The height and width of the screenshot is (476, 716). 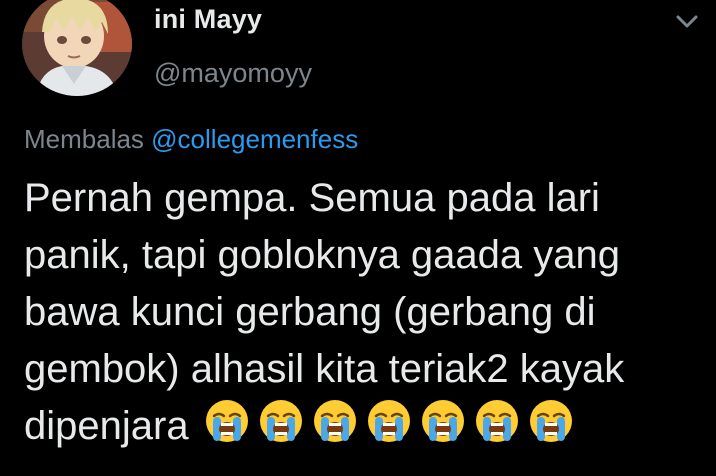 I want to click on chevron-down-icon, so click(x=687, y=21).